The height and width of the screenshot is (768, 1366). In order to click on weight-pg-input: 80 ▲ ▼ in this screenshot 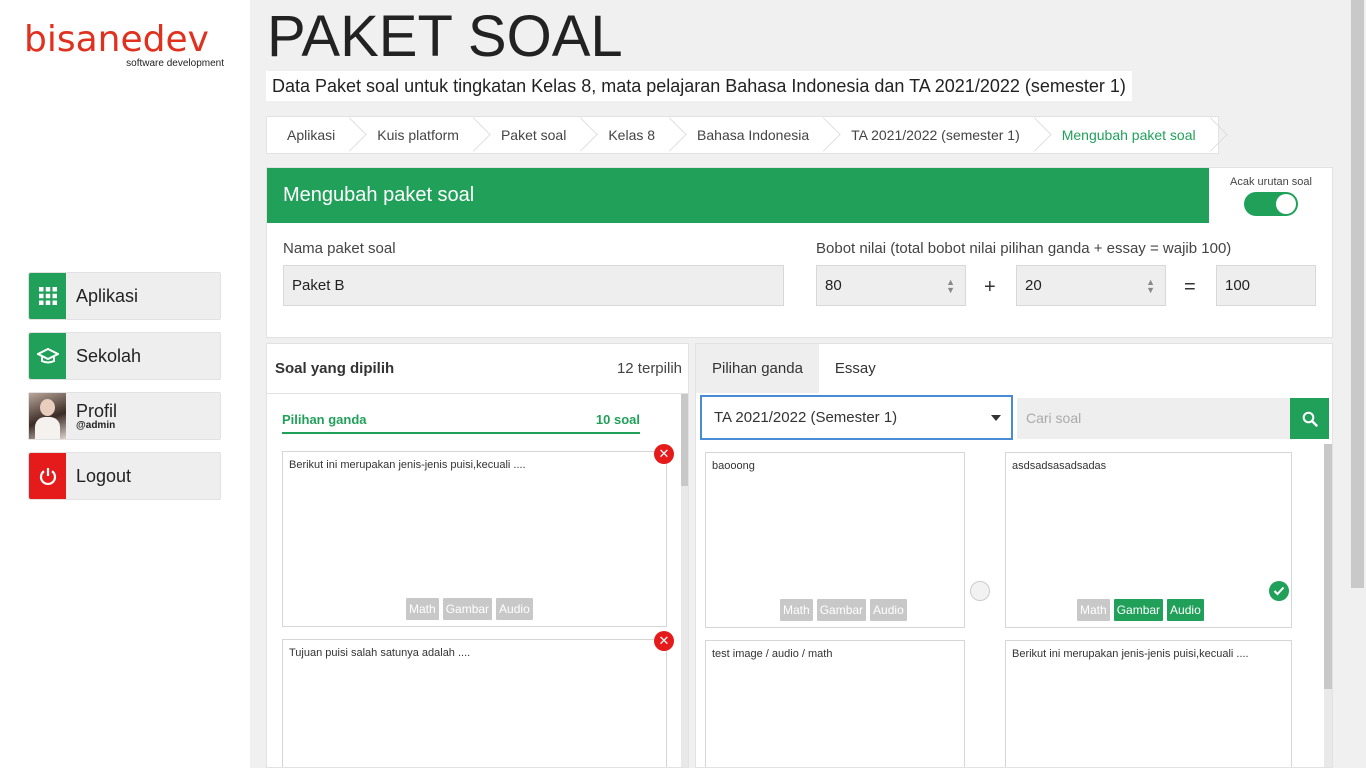, I will do `click(891, 285)`.